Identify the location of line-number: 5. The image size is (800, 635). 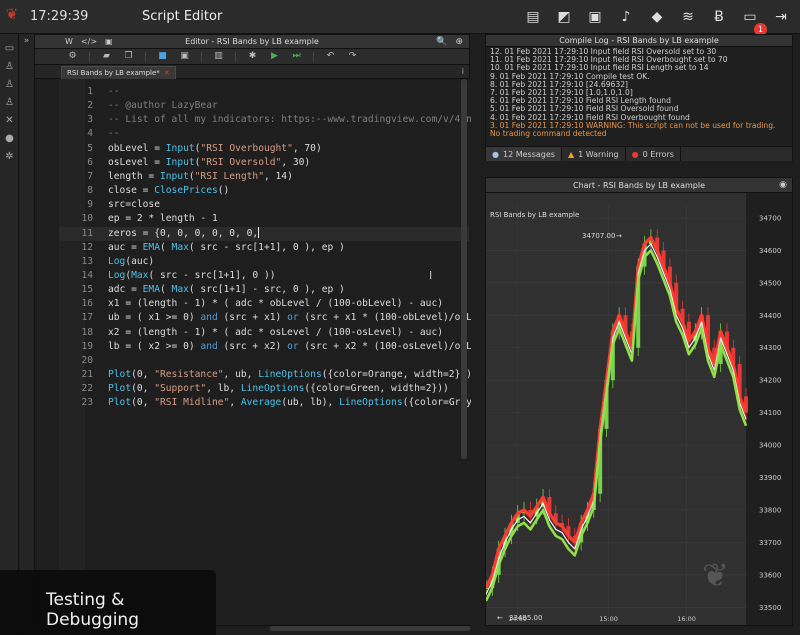
(90, 148).